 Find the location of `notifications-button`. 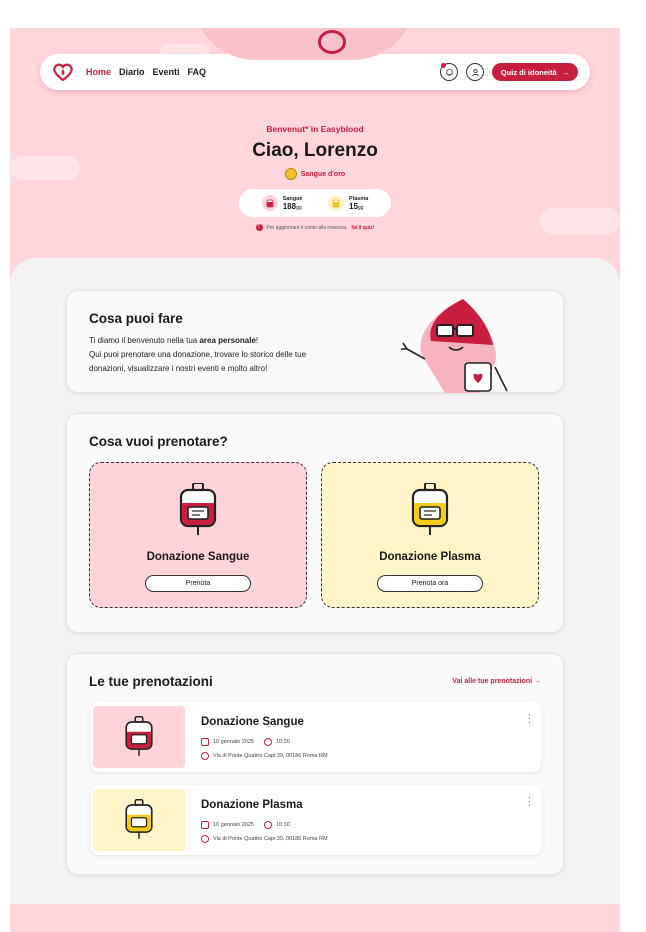

notifications-button is located at coordinates (449, 72).